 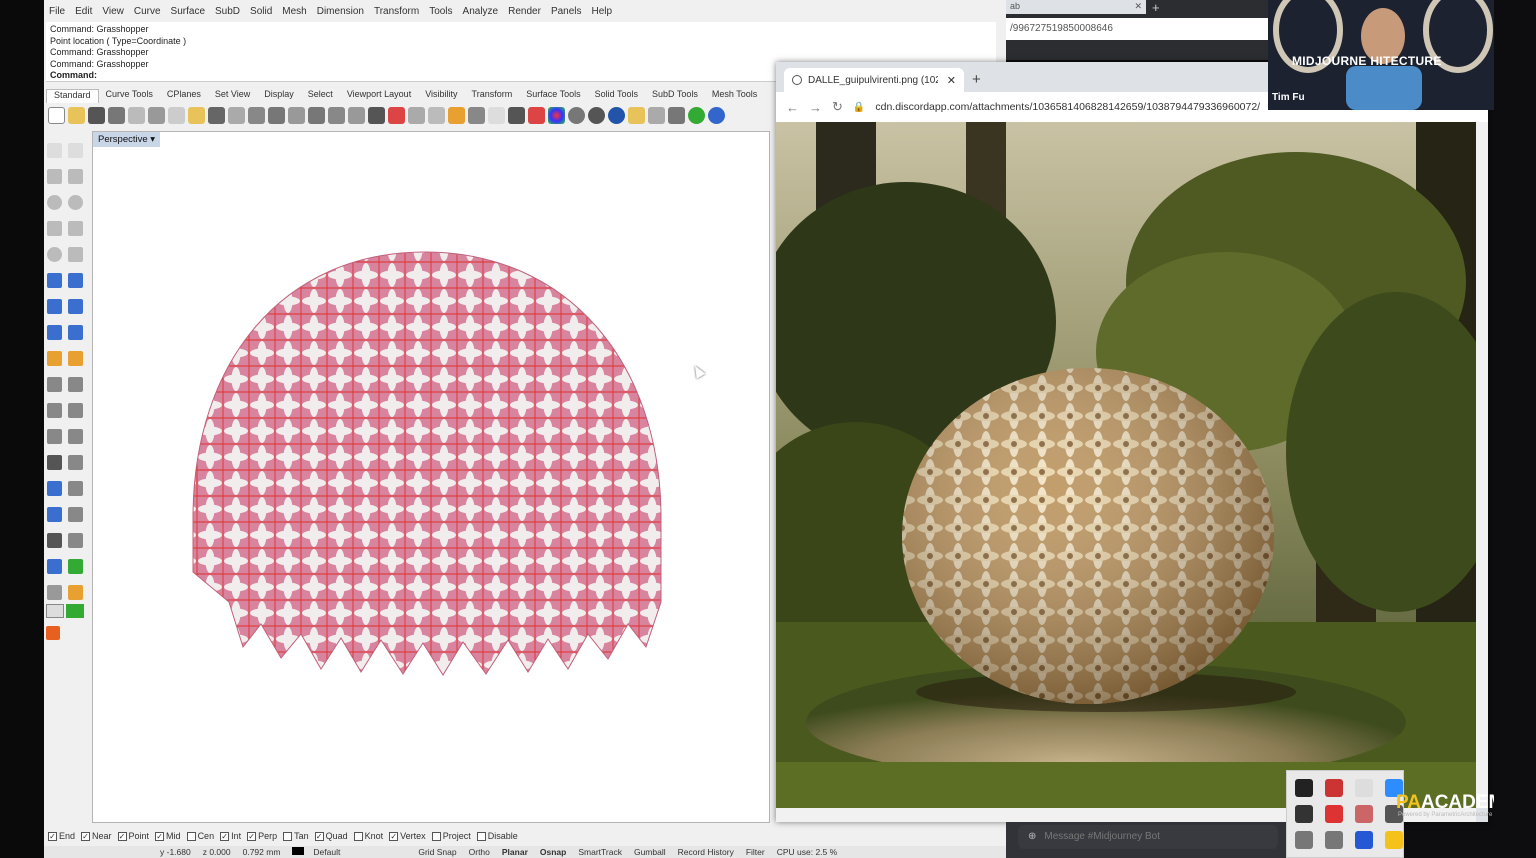 What do you see at coordinates (196, 115) in the screenshot?
I see `clipboard-icon` at bounding box center [196, 115].